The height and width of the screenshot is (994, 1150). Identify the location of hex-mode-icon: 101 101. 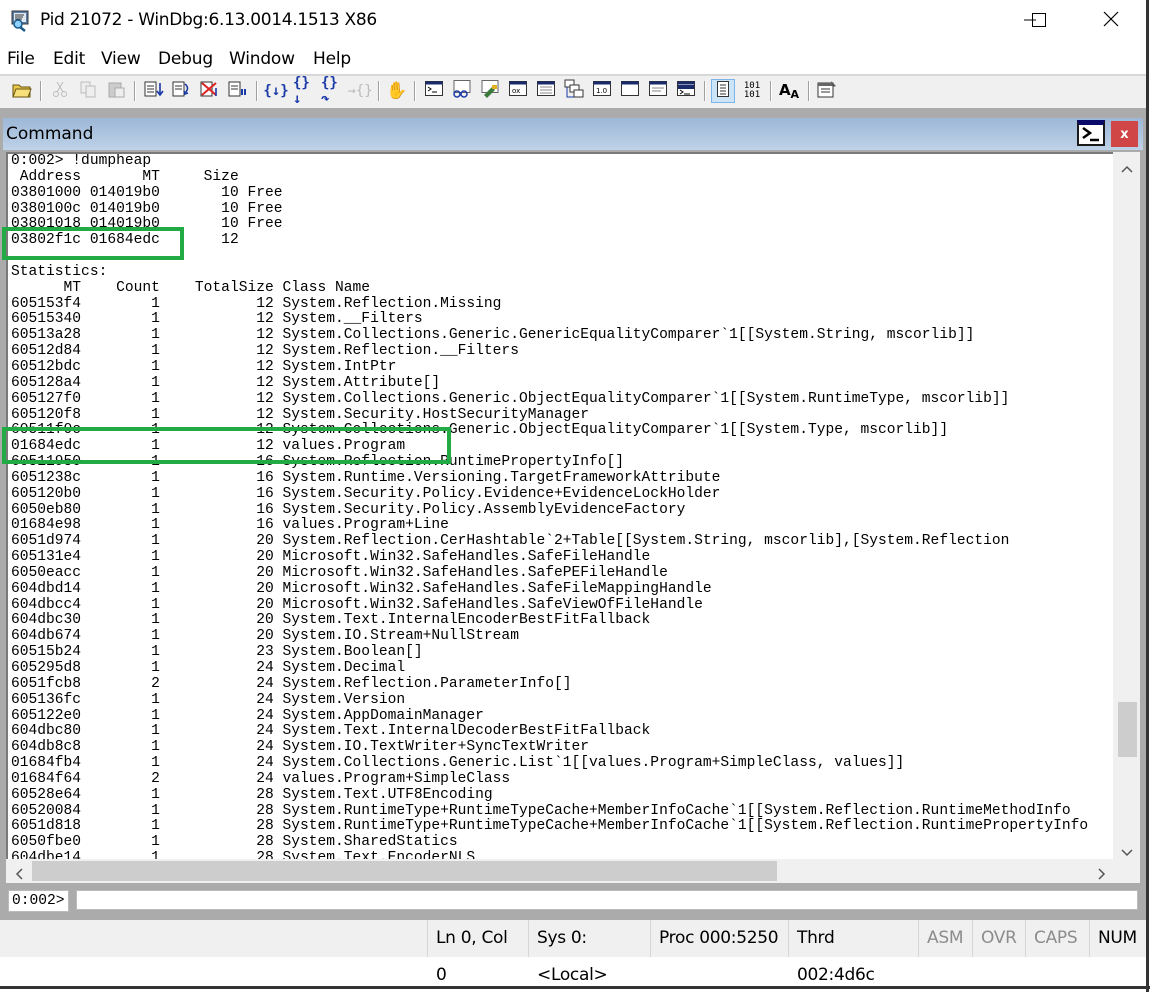
(752, 91).